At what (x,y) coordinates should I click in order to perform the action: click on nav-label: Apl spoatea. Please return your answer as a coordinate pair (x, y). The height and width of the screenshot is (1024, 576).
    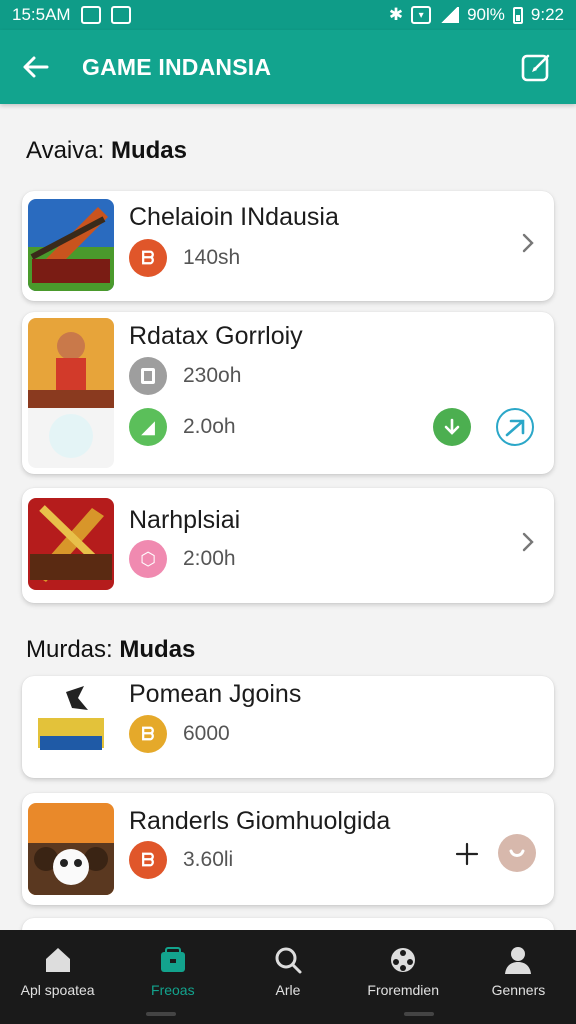
    Looking at the image, I should click on (57, 990).